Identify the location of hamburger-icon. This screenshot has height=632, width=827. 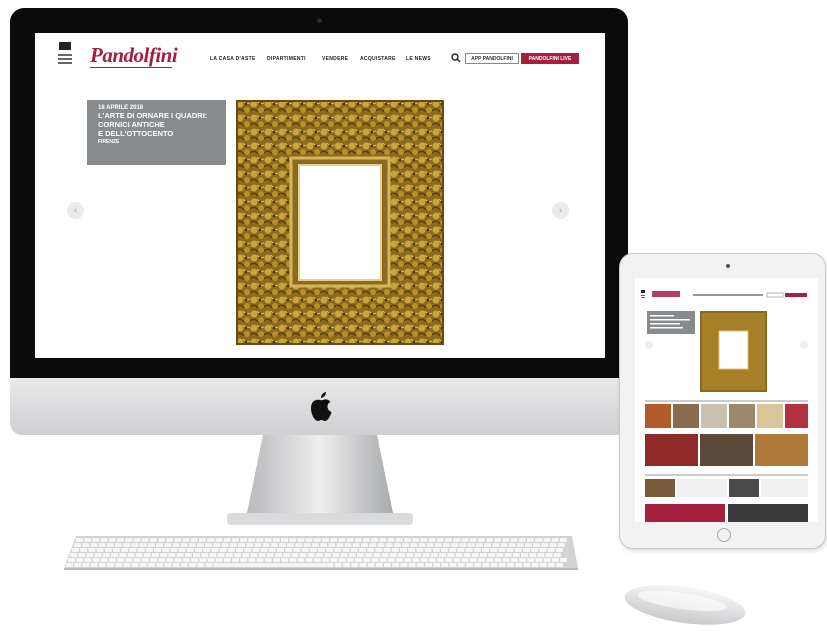
(65, 54).